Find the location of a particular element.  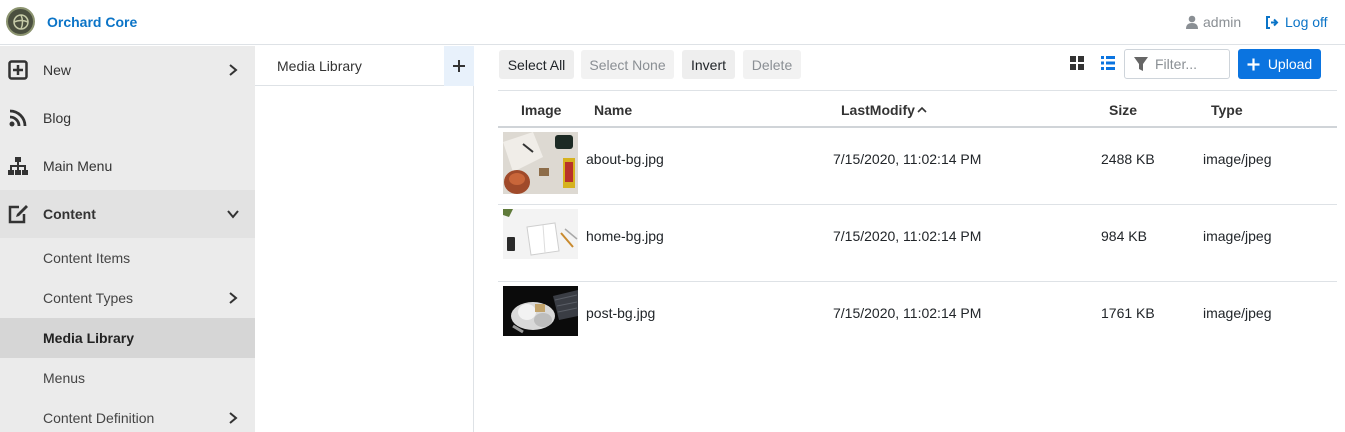

column-header-name: Name is located at coordinates (613, 110).